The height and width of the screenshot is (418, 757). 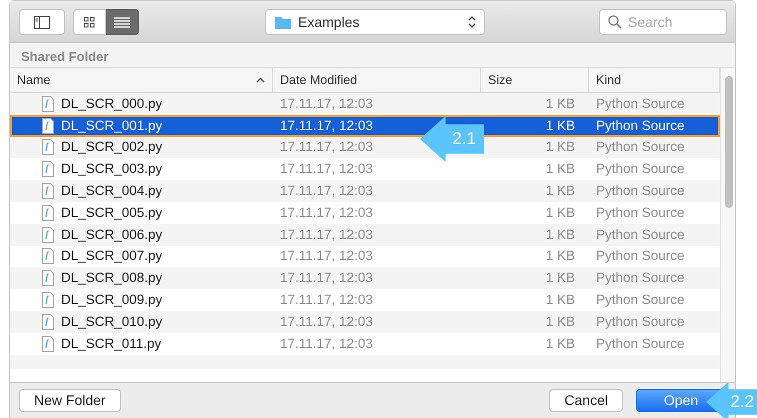 What do you see at coordinates (70, 400) in the screenshot?
I see `dialog-button: New Folder` at bounding box center [70, 400].